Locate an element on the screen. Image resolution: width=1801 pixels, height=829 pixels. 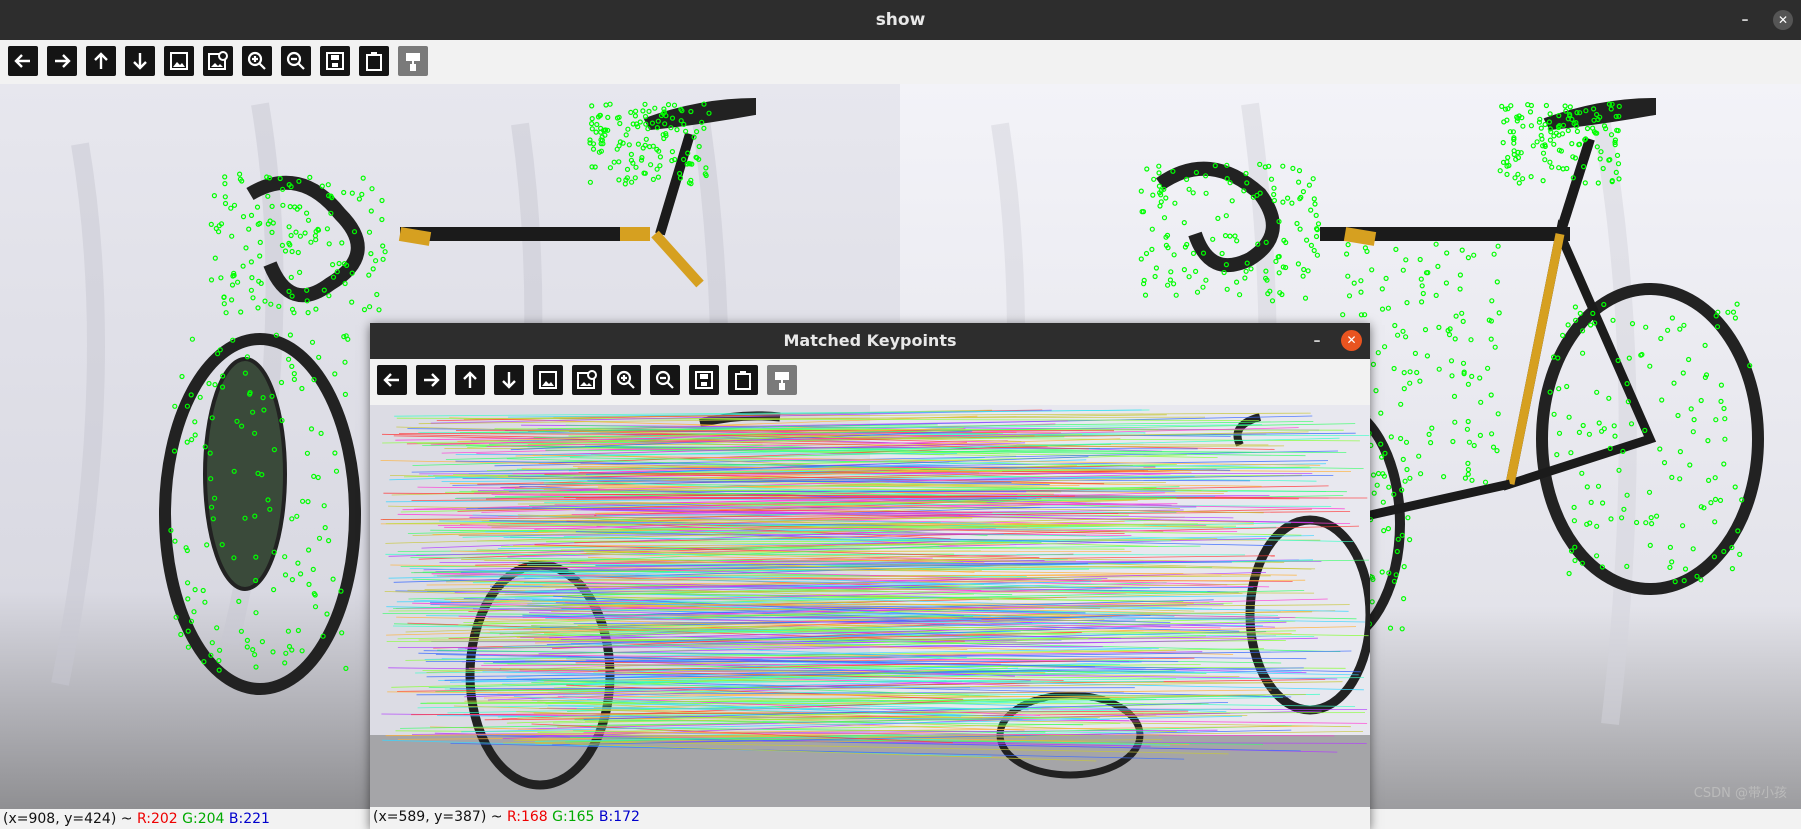
show-window-title: show is located at coordinates (900, 20).